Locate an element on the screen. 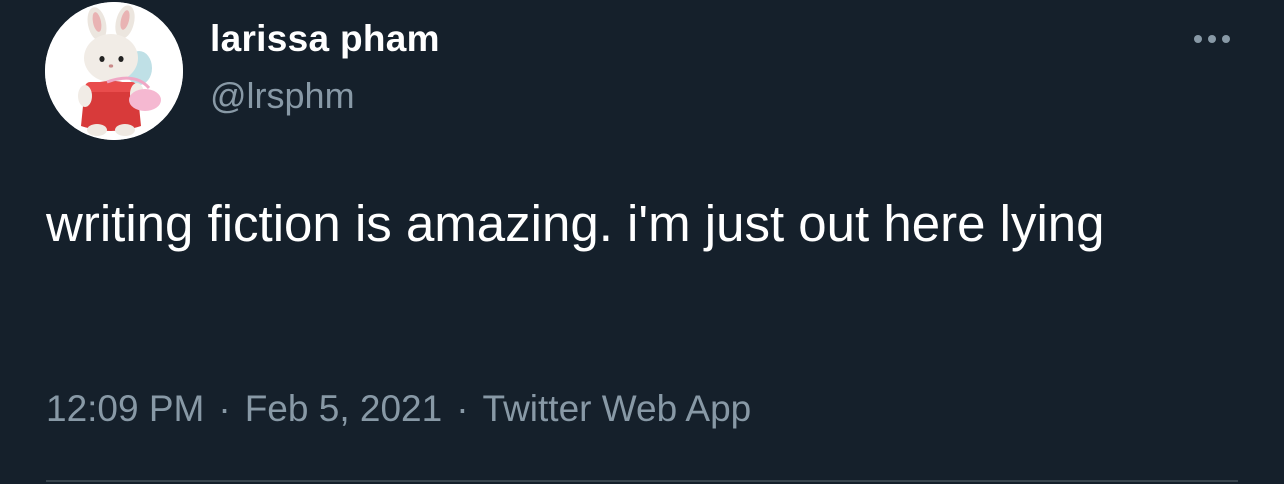  avatar is located at coordinates (114, 71).